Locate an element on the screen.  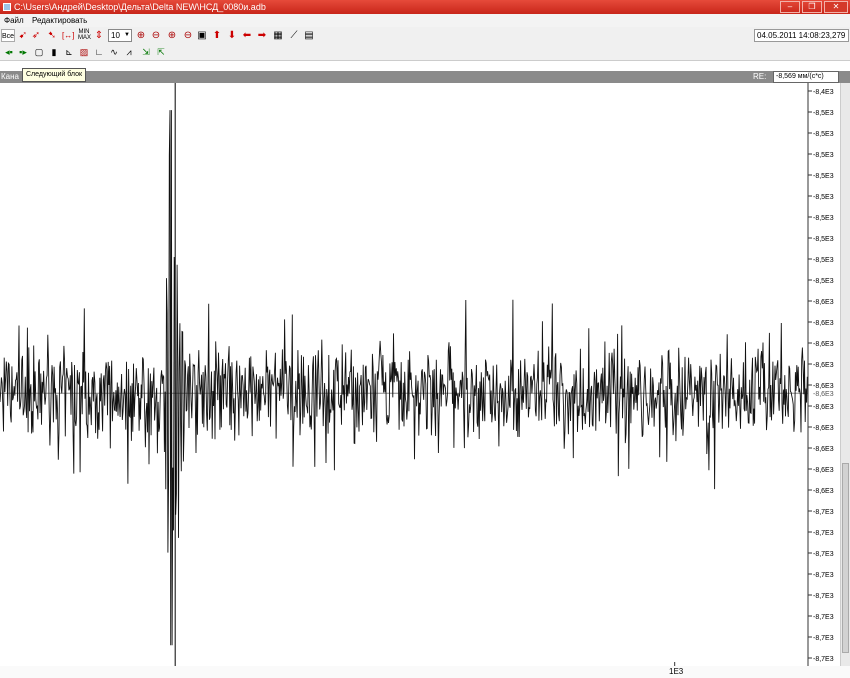
show-all-button: Все is located at coordinates (8, 35).